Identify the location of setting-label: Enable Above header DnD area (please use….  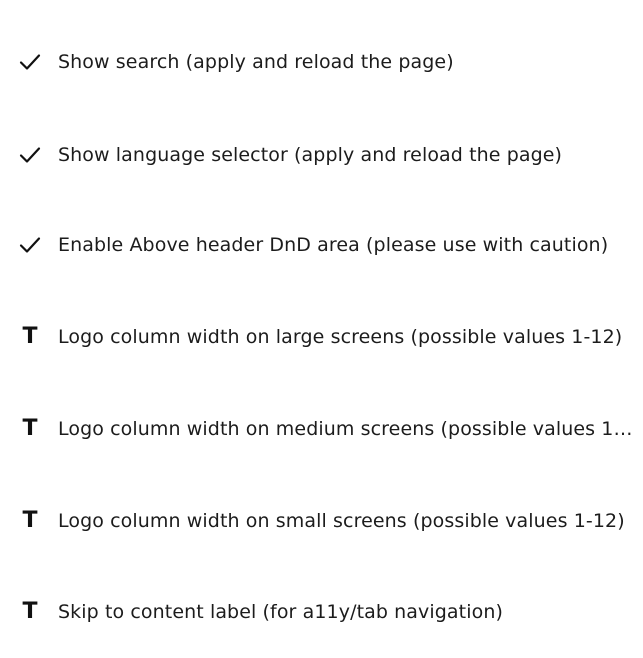
(333, 245).